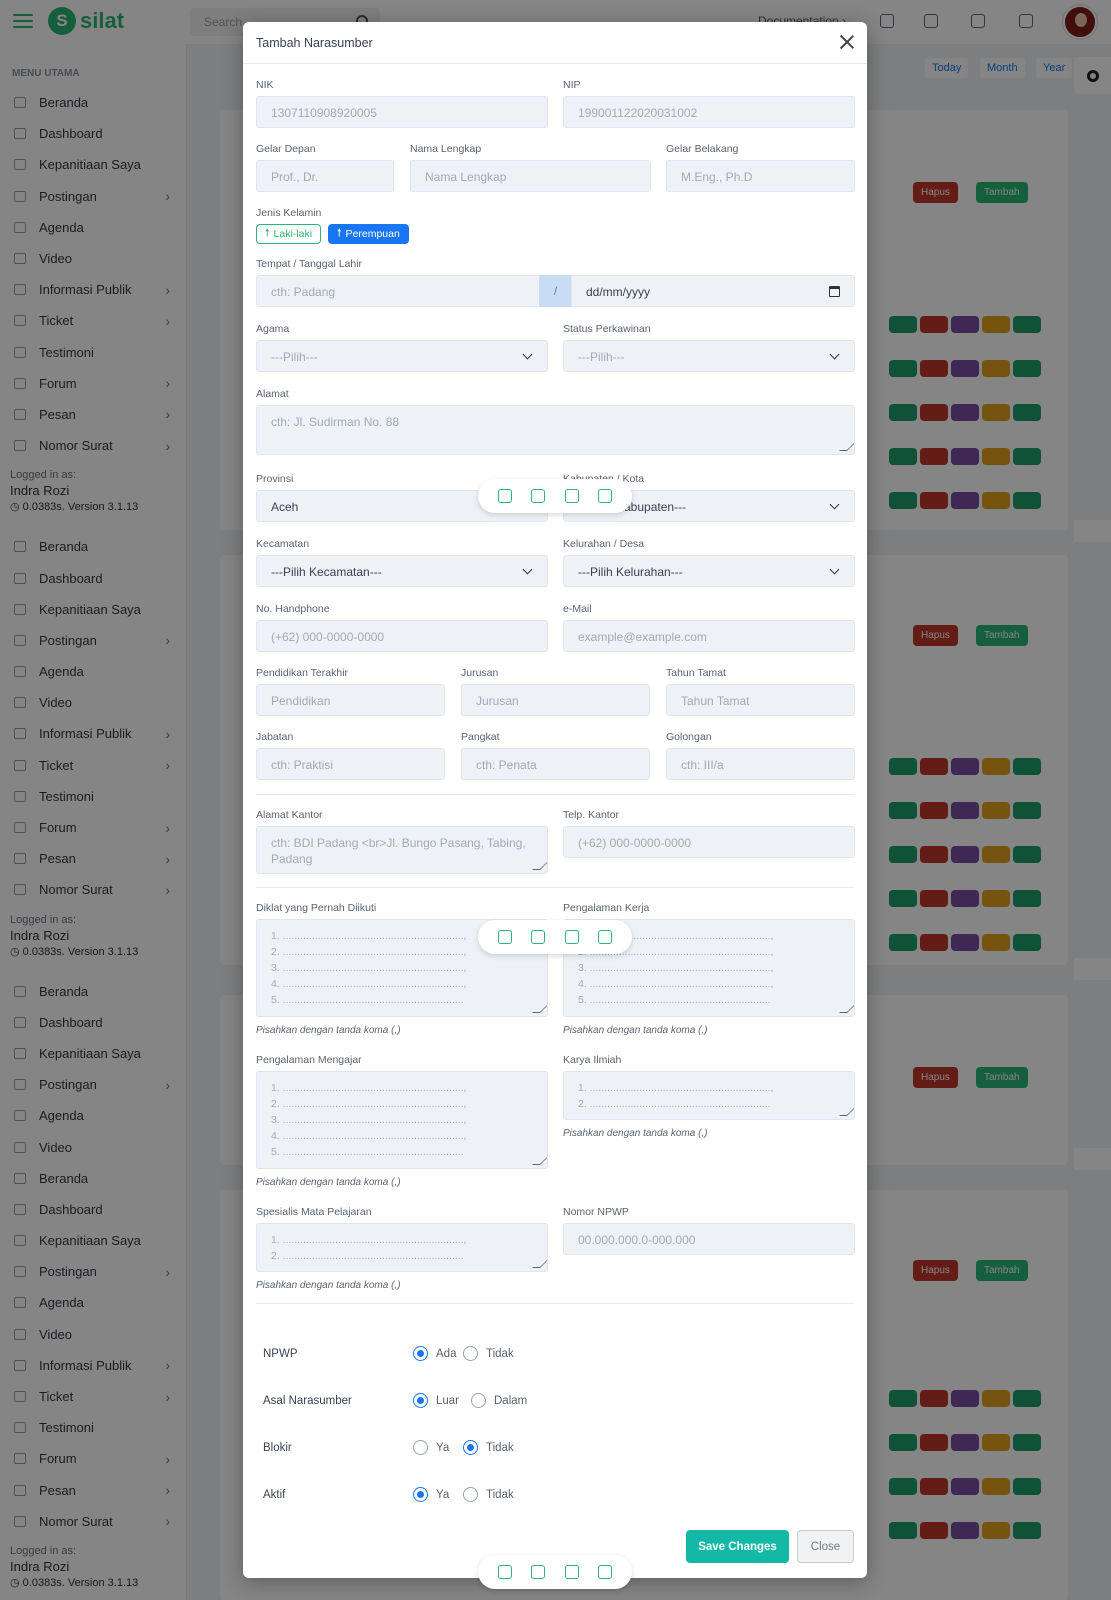  Describe the element at coordinates (446, 149) in the screenshot. I see `label-nama-lengkap: Nama Lengkap` at that location.